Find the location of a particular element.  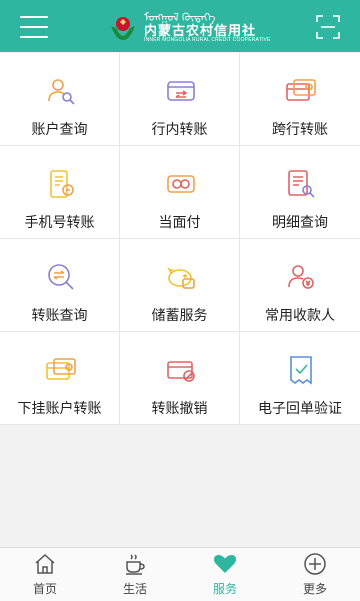

bottom-tab-bar: 首页 生活 服务 更多 is located at coordinates (180, 574).